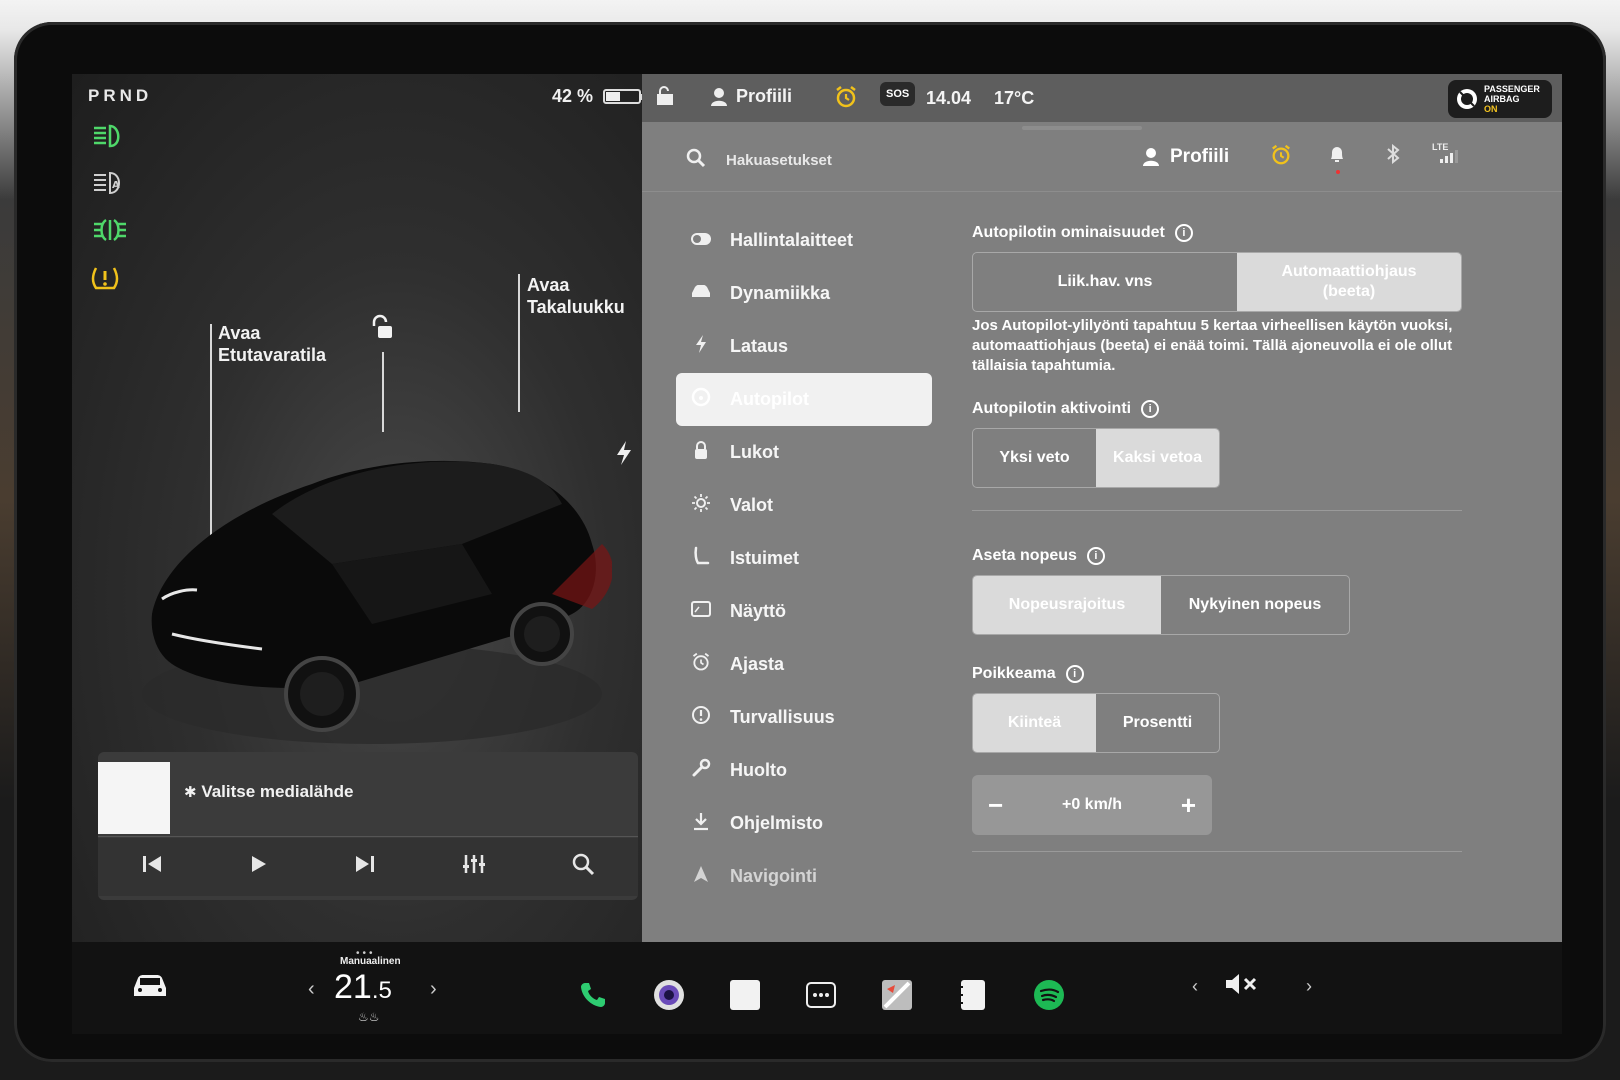  I want to click on temp-up-chevron-icon: ›, so click(433, 989).